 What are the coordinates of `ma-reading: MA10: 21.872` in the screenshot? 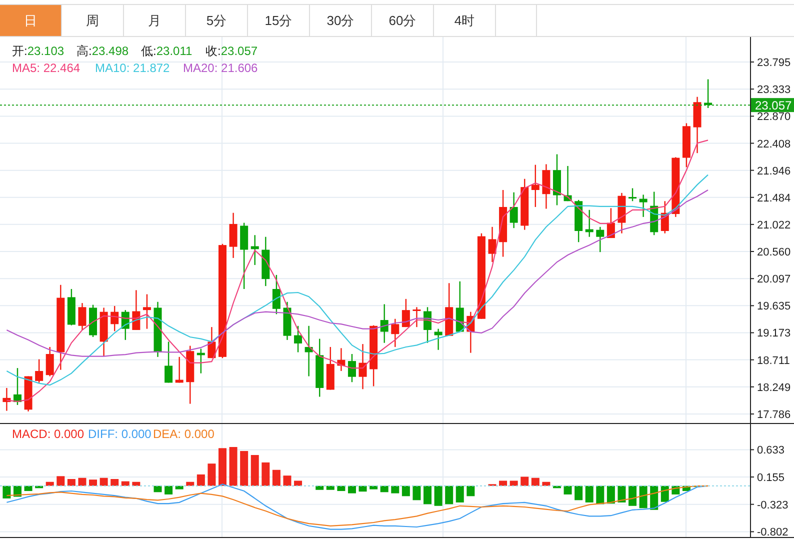 It's located at (132, 68).